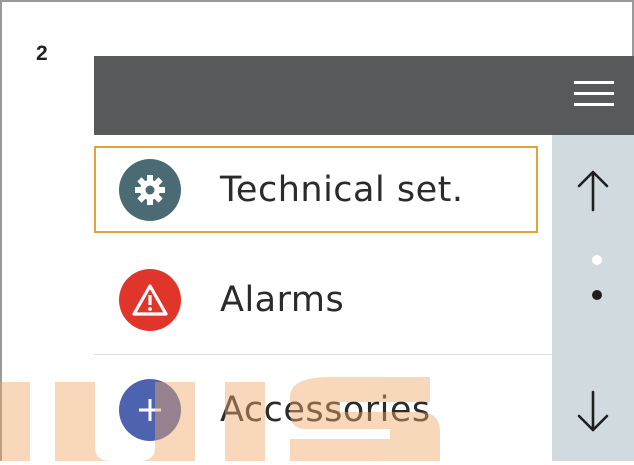  What do you see at coordinates (364, 95) in the screenshot?
I see `header-bar` at bounding box center [364, 95].